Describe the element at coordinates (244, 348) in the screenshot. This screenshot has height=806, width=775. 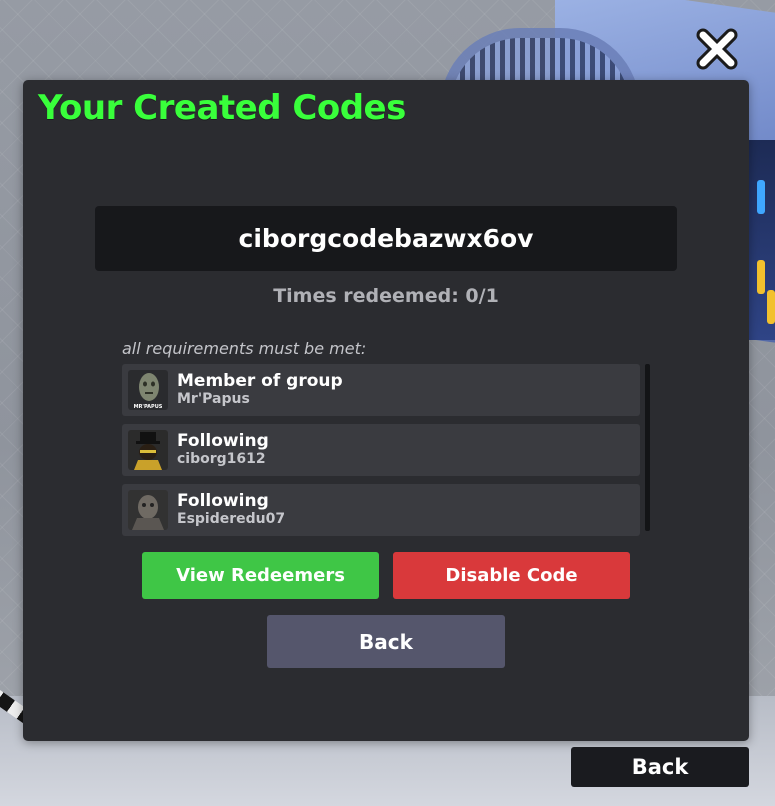
I see `requirements-label: all requirements must be met:` at that location.